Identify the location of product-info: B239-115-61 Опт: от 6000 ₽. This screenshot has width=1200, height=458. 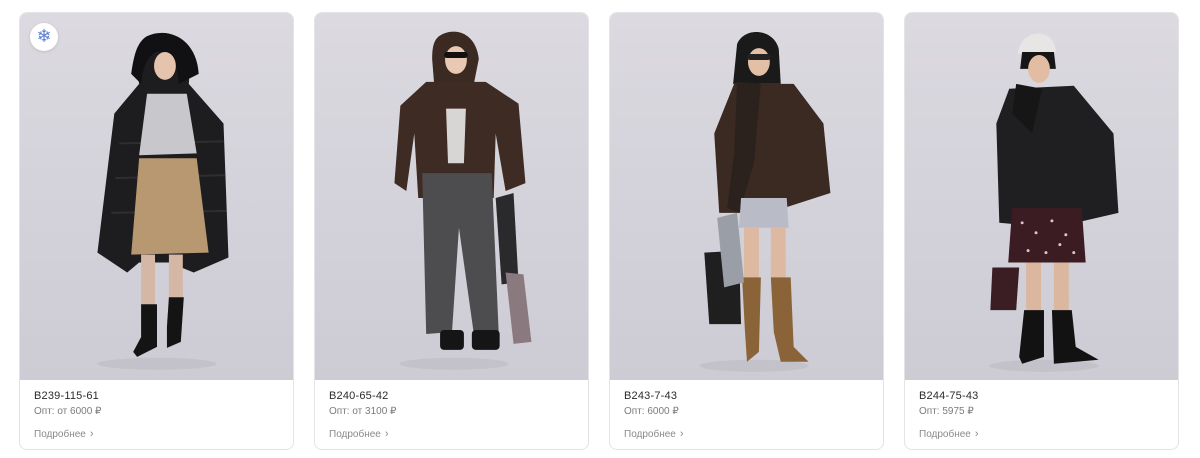
(158, 403).